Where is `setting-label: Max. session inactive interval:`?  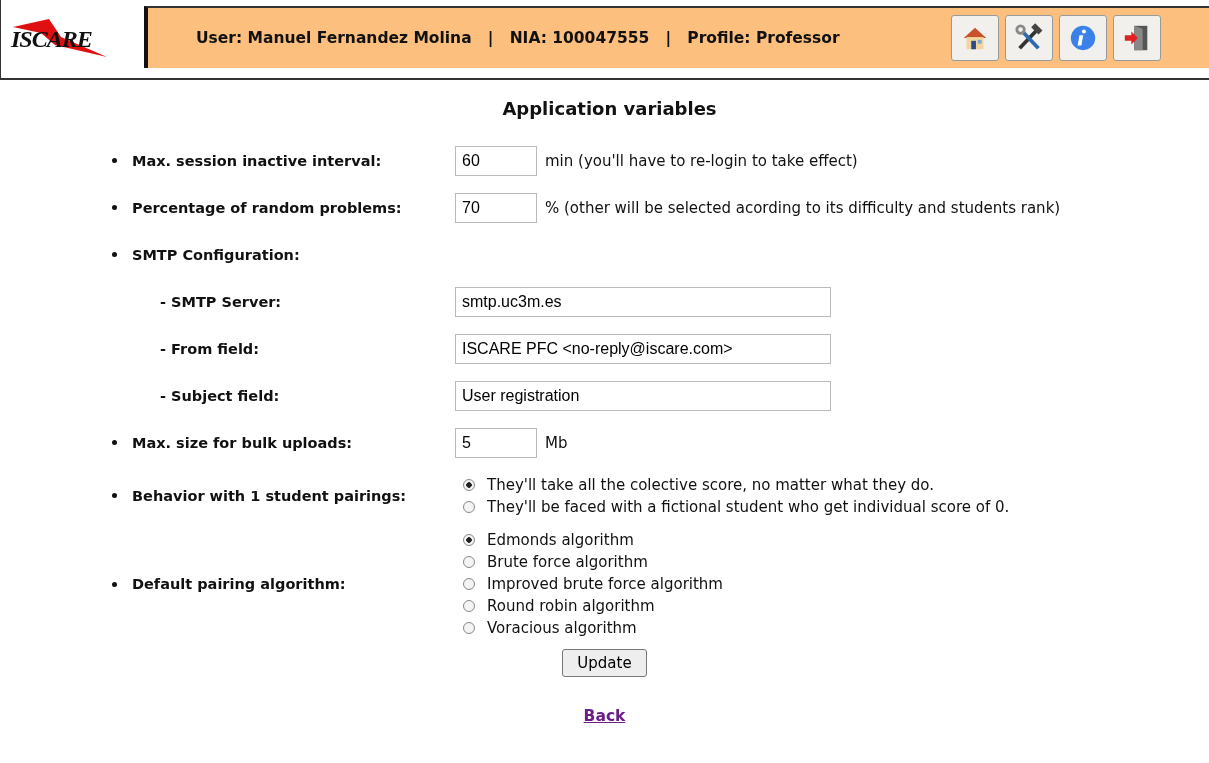 setting-label: Max. session inactive interval: is located at coordinates (257, 160).